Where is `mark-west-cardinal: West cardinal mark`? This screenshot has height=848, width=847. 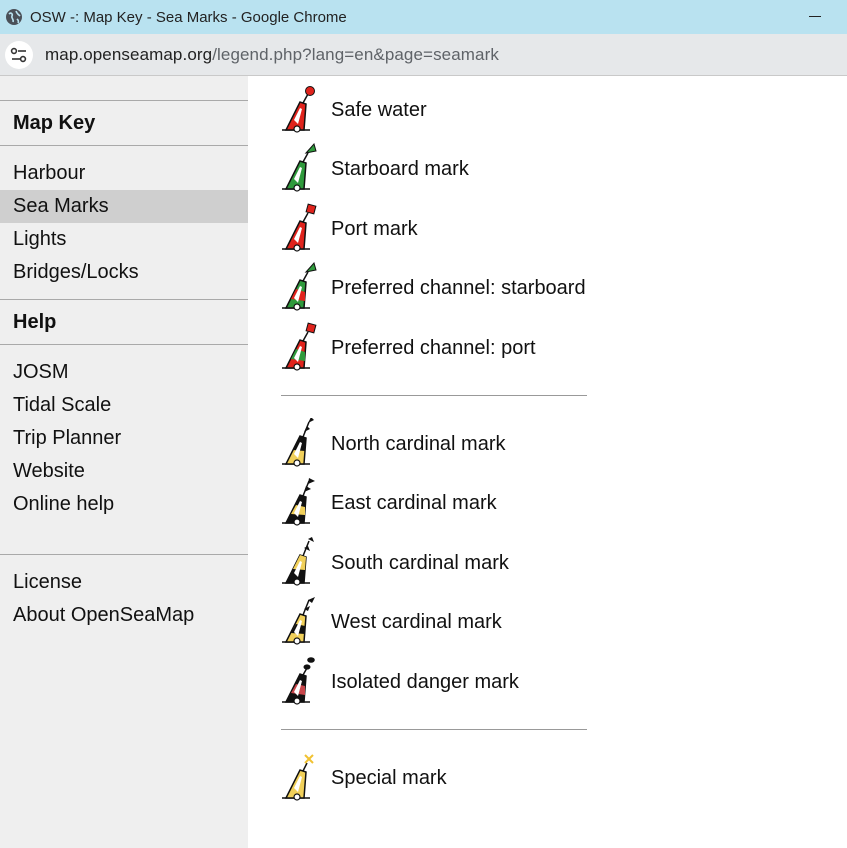
mark-west-cardinal: West cardinal mark is located at coordinates (390, 622).